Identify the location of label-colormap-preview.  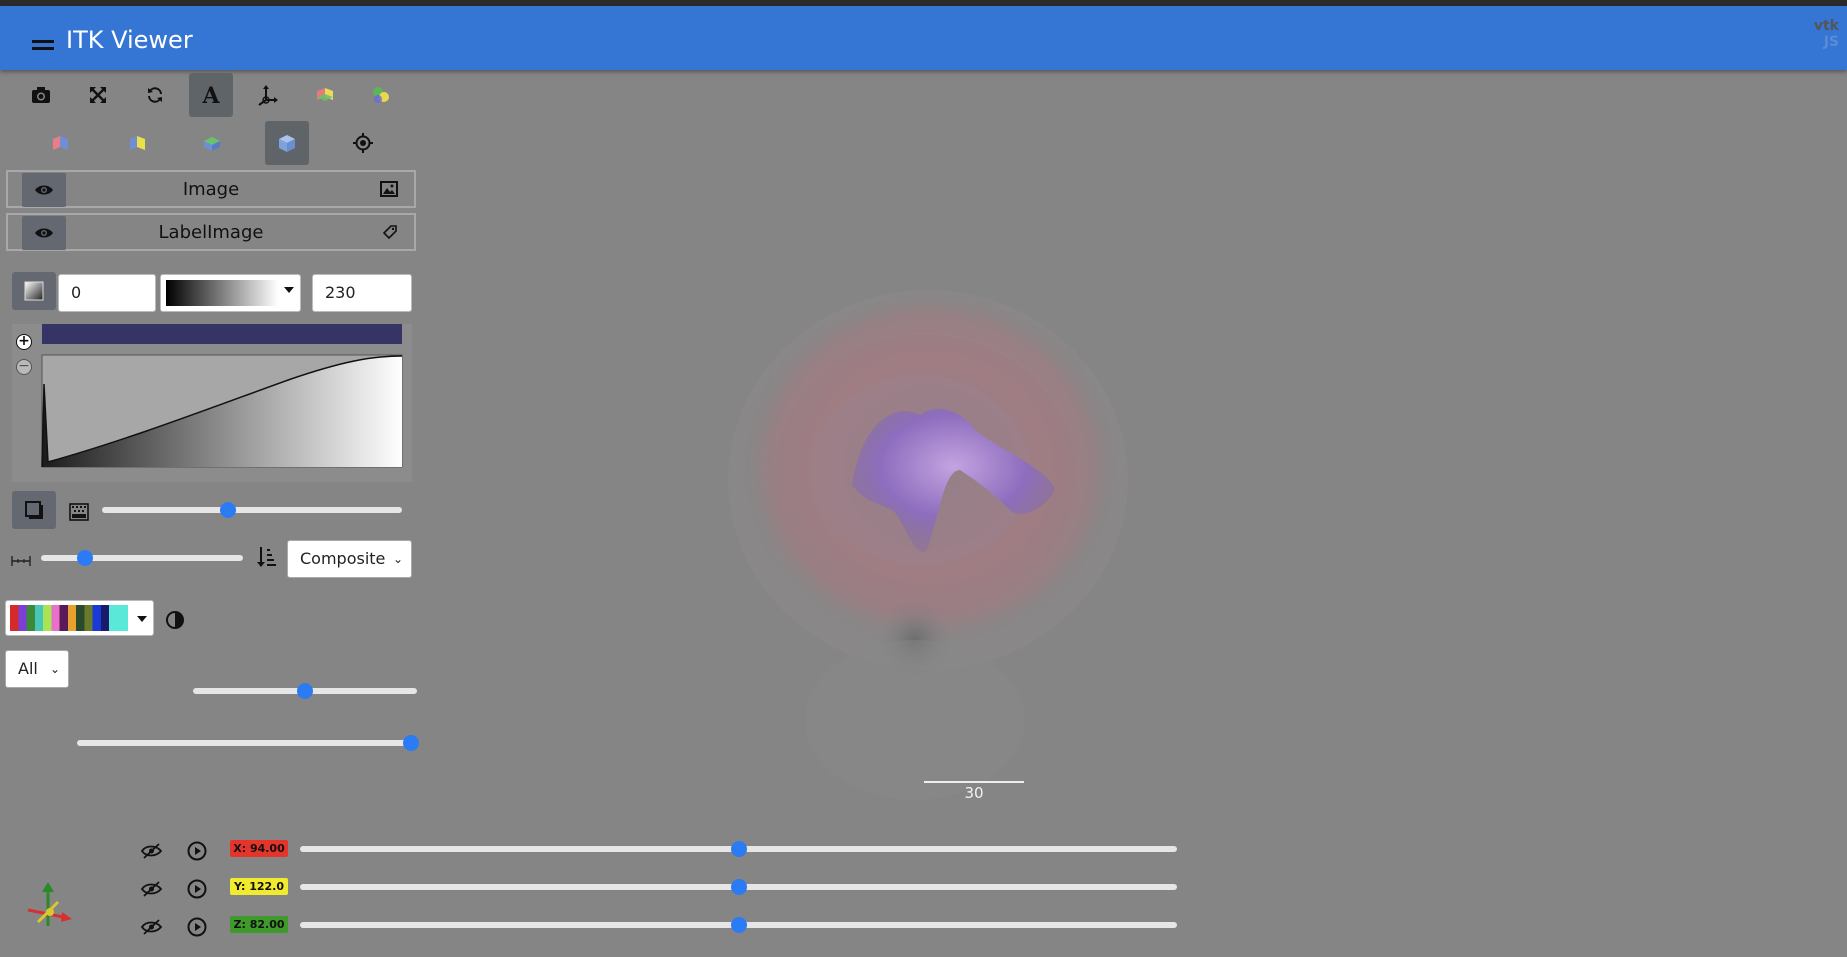
(69, 618).